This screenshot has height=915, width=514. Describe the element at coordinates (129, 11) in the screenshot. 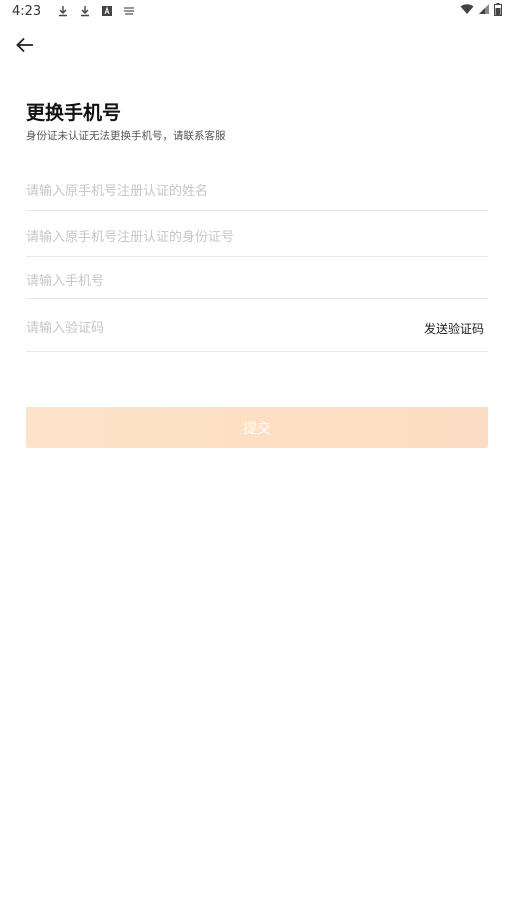

I see `notification-icon` at that location.